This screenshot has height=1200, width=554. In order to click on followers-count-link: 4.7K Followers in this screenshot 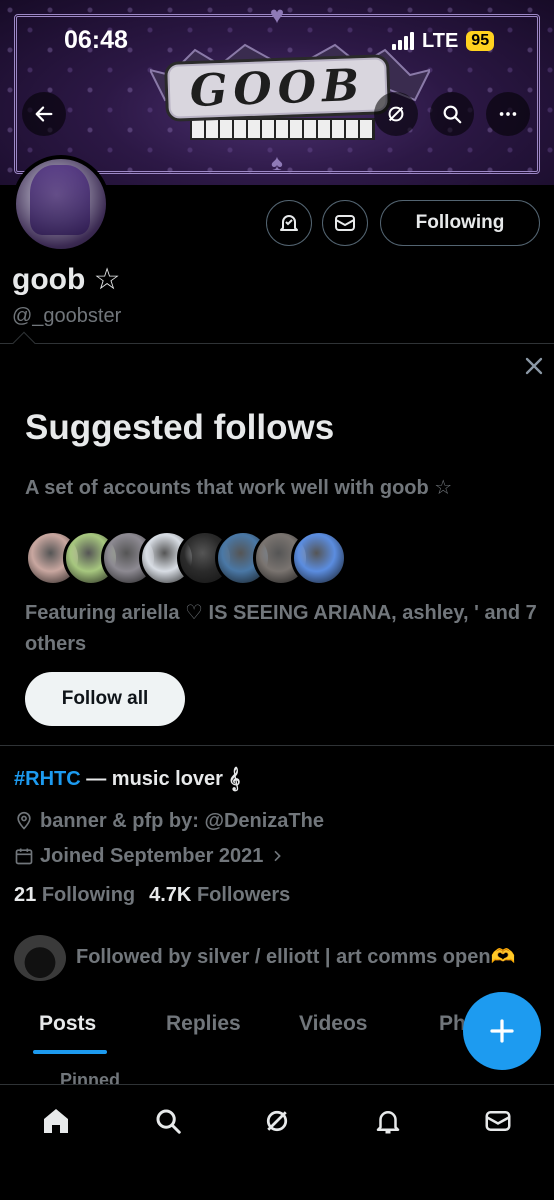, I will do `click(219, 895)`.